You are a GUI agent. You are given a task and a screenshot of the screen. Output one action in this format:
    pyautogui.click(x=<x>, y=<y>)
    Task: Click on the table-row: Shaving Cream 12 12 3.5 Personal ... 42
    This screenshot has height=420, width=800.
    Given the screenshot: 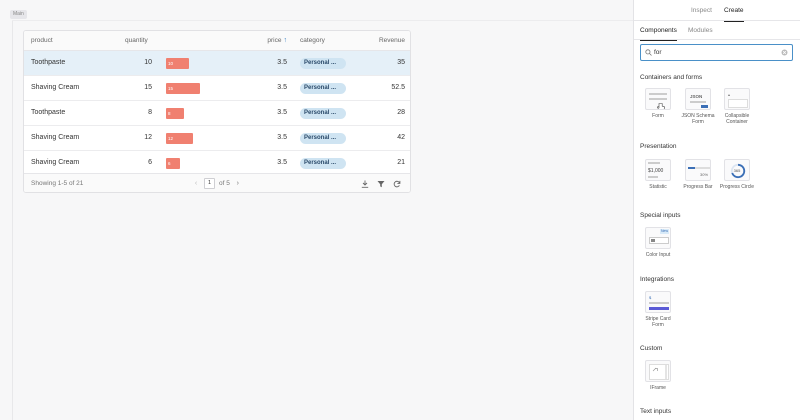 What is the action you would take?
    pyautogui.click(x=217, y=138)
    